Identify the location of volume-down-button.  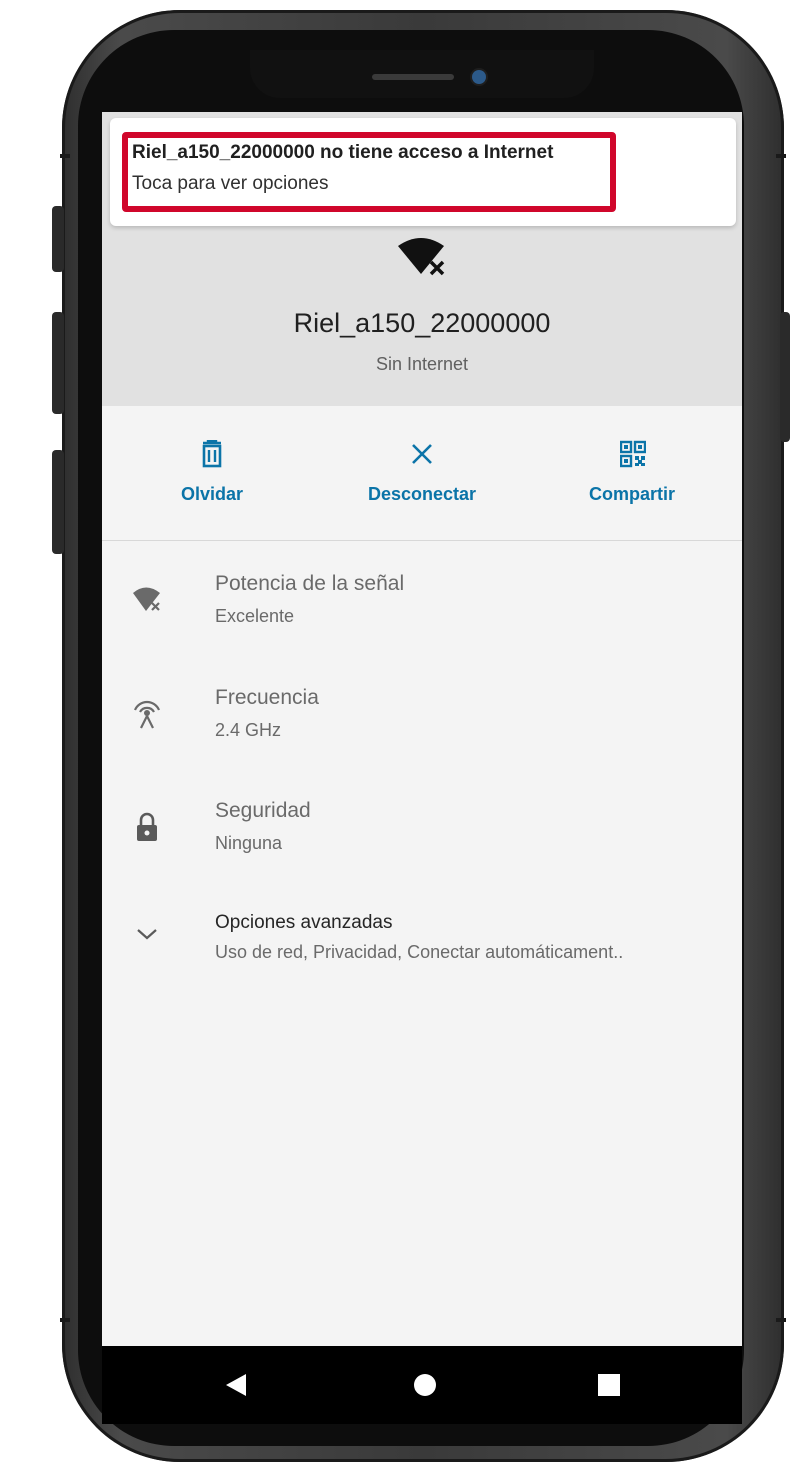
(58, 502).